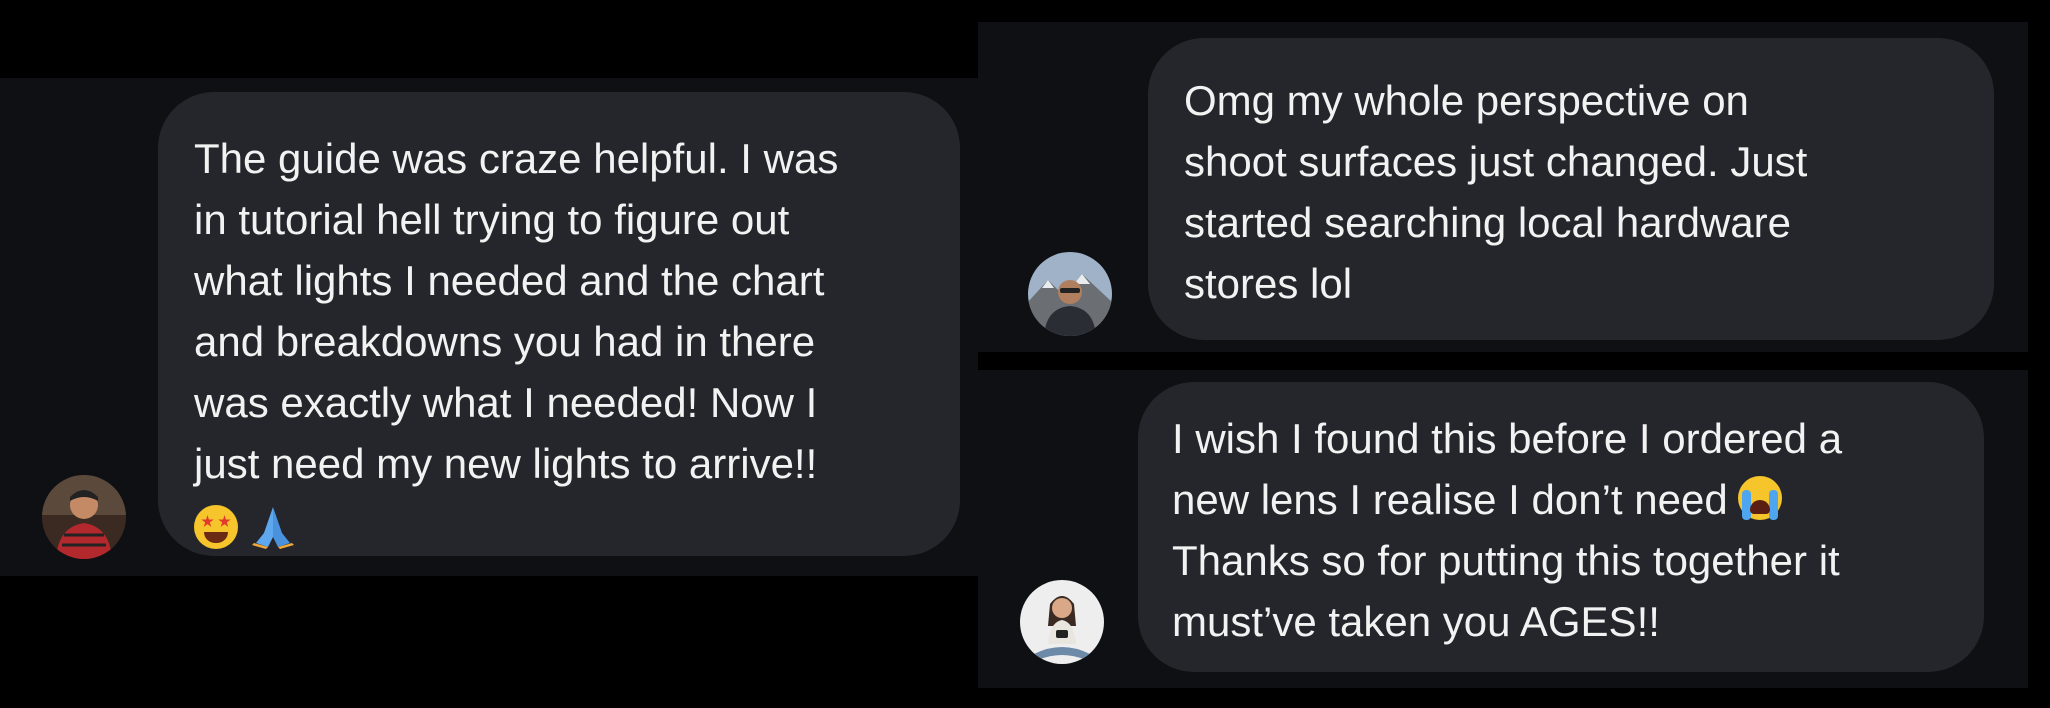 The image size is (2050, 708). Describe the element at coordinates (1466, 100) in the screenshot. I see `message-line: Omg my whole perspective on` at that location.